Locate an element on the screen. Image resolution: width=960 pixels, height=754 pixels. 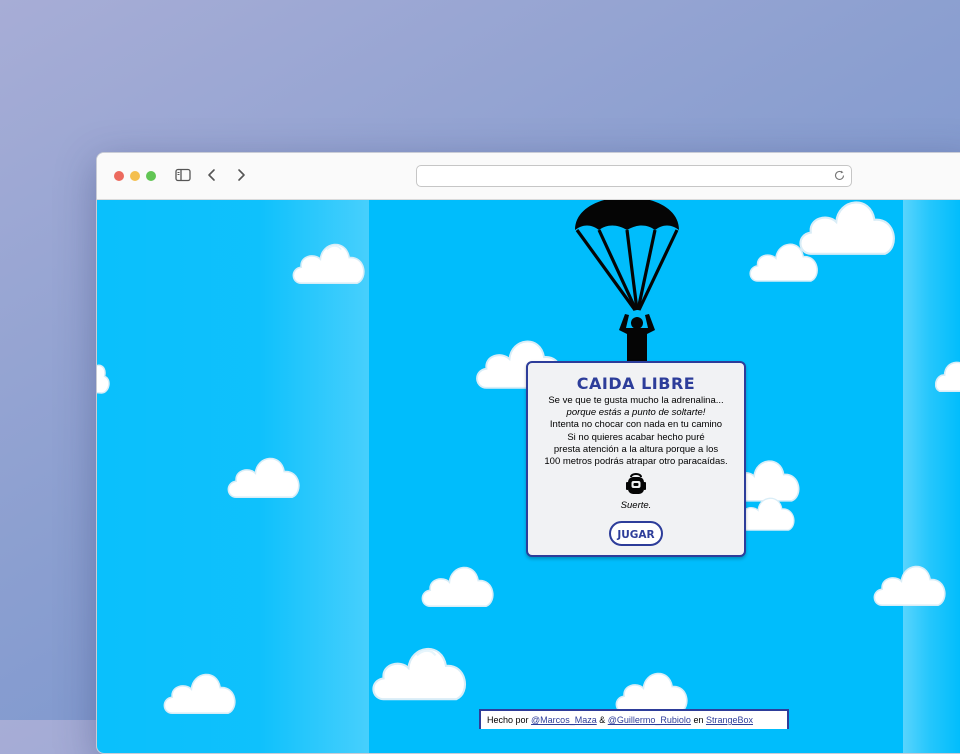
browser-toolbar is located at coordinates (528, 176).